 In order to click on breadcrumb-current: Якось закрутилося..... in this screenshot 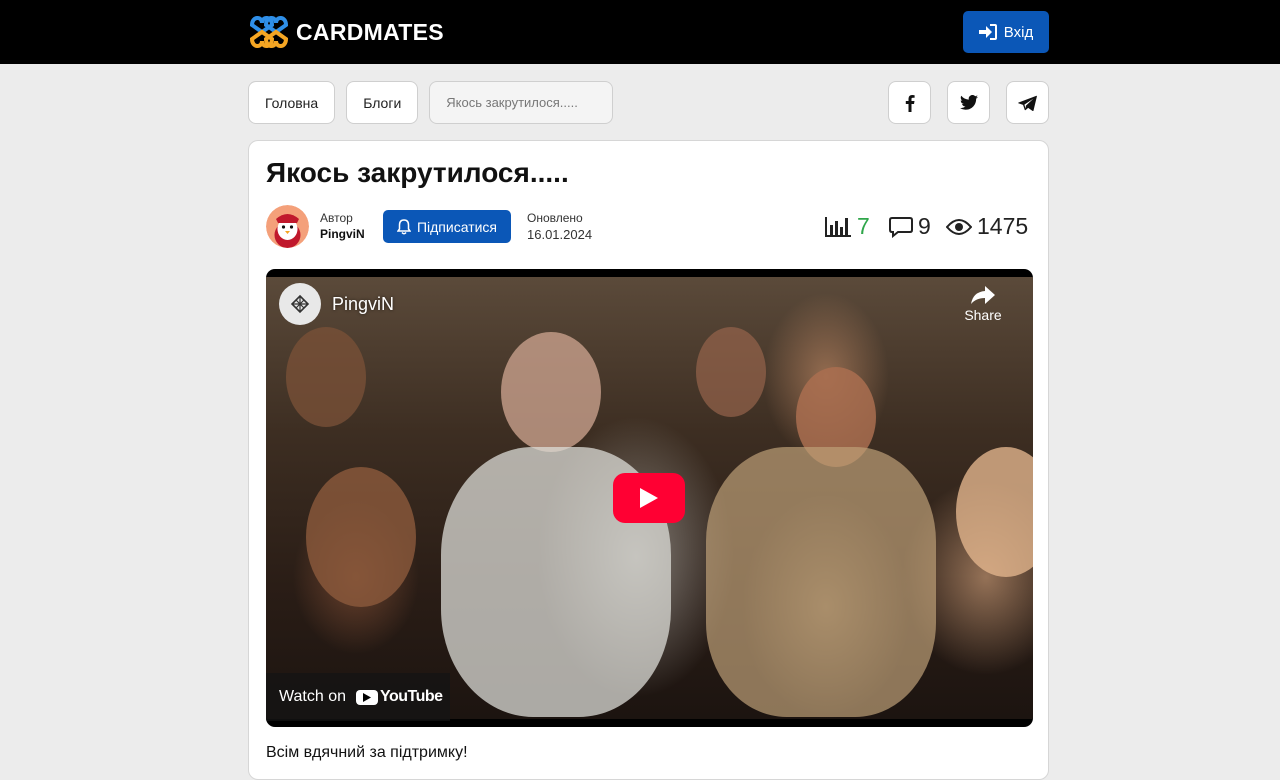, I will do `click(521, 102)`.